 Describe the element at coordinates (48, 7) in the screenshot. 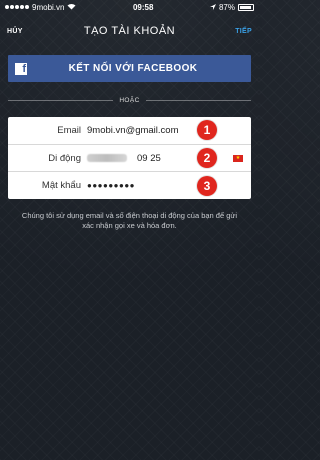

I see `carrier-name: 9mobi.vn` at that location.